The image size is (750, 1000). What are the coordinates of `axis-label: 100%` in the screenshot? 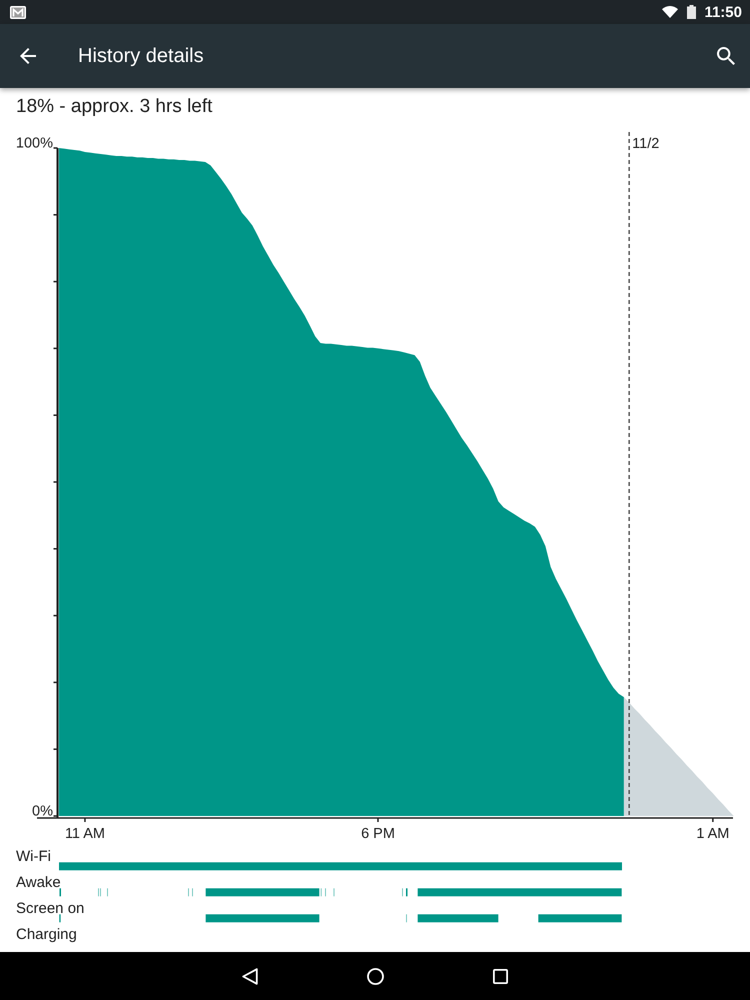 It's located at (34, 144).